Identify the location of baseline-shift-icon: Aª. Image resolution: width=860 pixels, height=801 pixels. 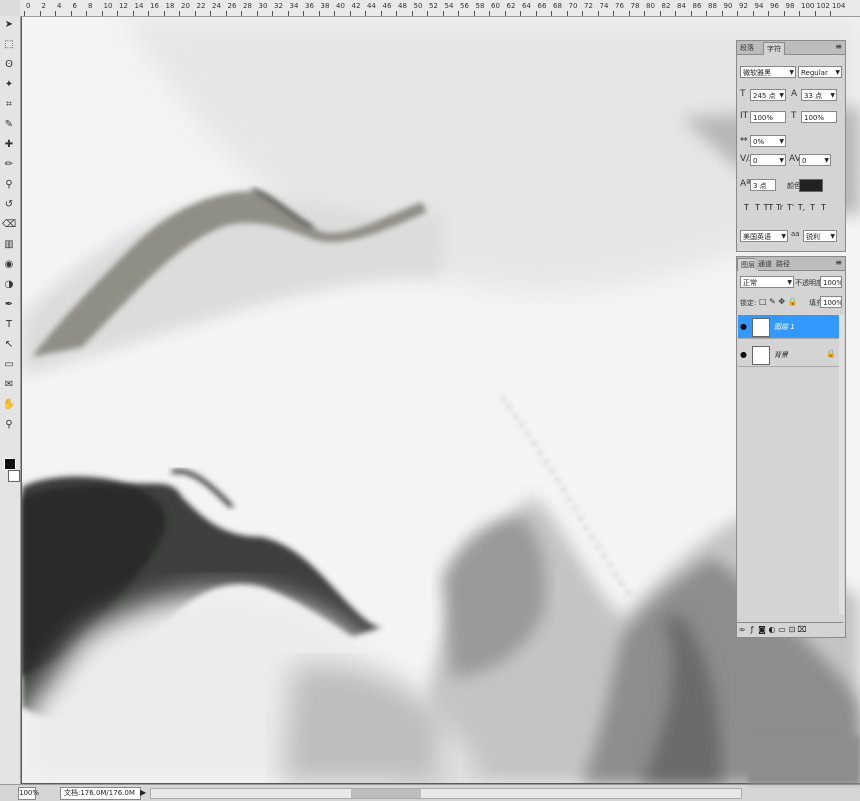
(745, 184).